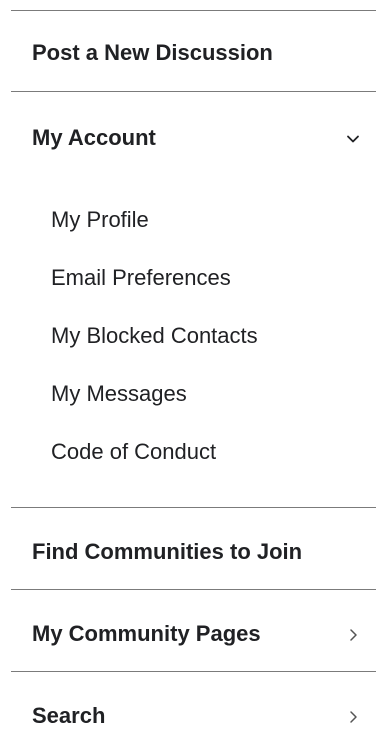  I want to click on my-community-pages-label: My Community Pages, so click(146, 633).